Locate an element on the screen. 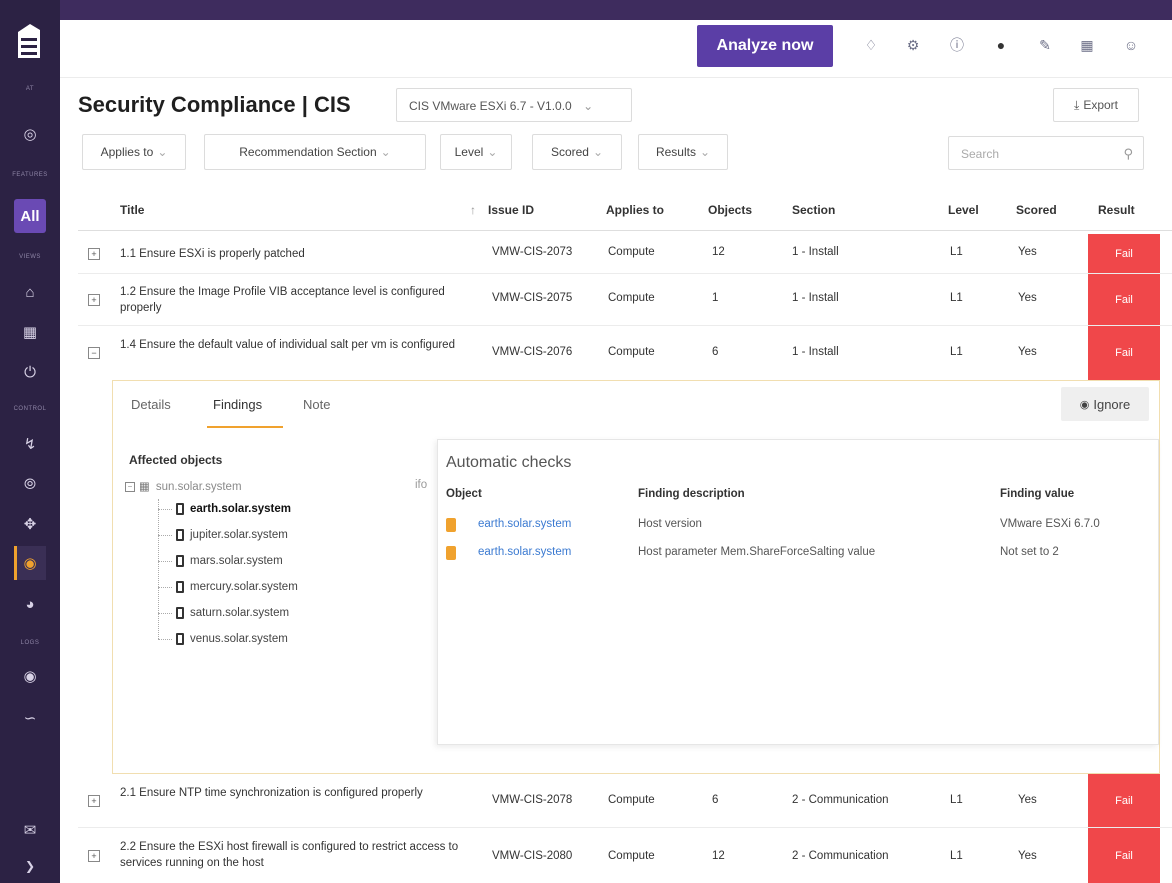 The width and height of the screenshot is (1172, 883). column-header-result: Result is located at coordinates (1116, 210).